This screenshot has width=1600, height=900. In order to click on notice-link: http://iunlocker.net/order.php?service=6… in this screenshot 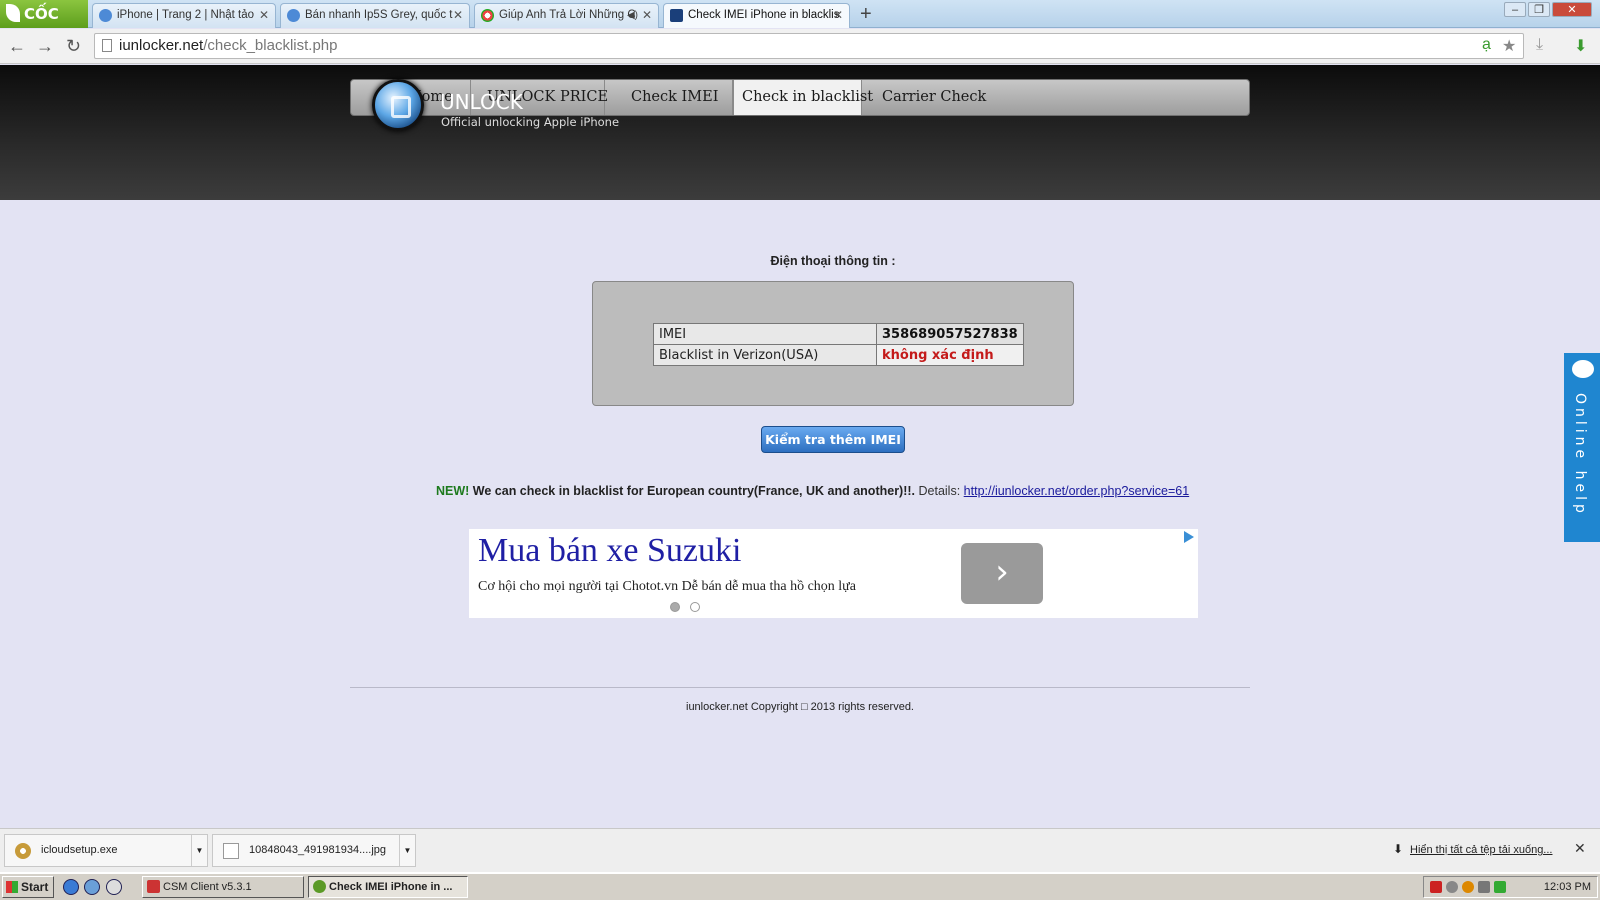, I will do `click(1077, 491)`.